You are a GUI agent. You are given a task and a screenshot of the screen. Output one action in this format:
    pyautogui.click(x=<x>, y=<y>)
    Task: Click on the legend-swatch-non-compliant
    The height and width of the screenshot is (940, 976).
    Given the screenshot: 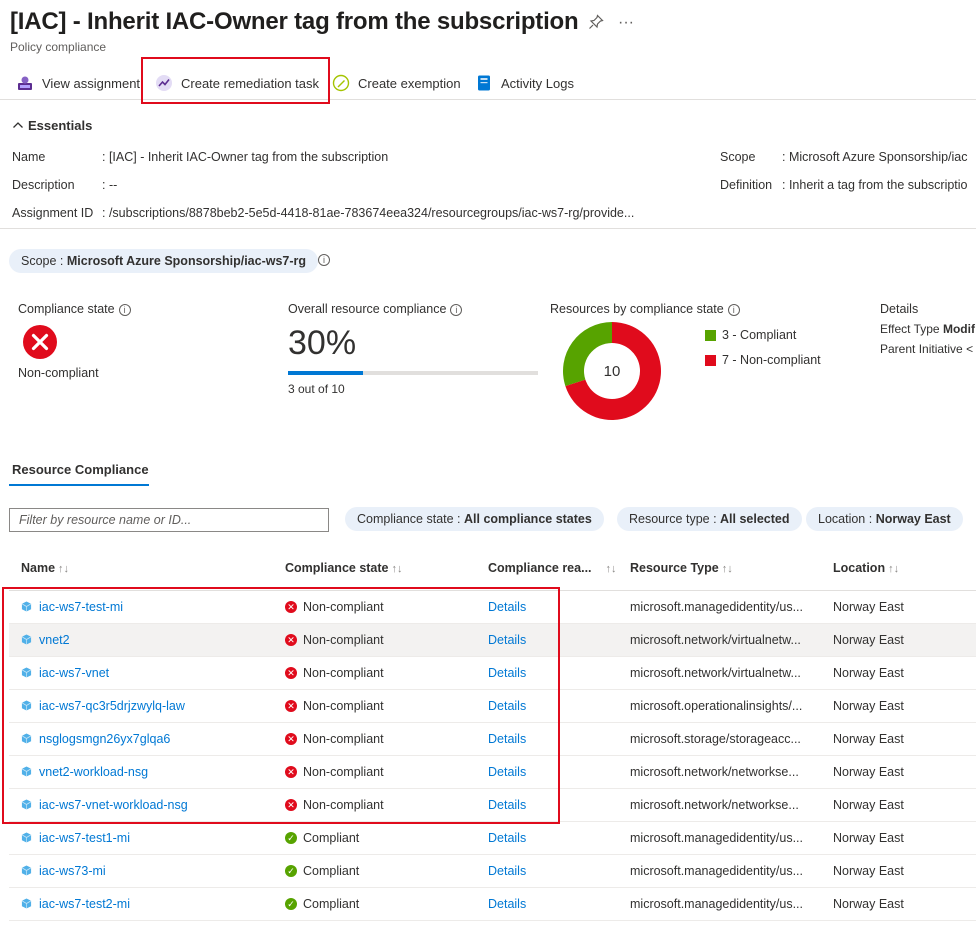 What is the action you would take?
    pyautogui.click(x=710, y=360)
    